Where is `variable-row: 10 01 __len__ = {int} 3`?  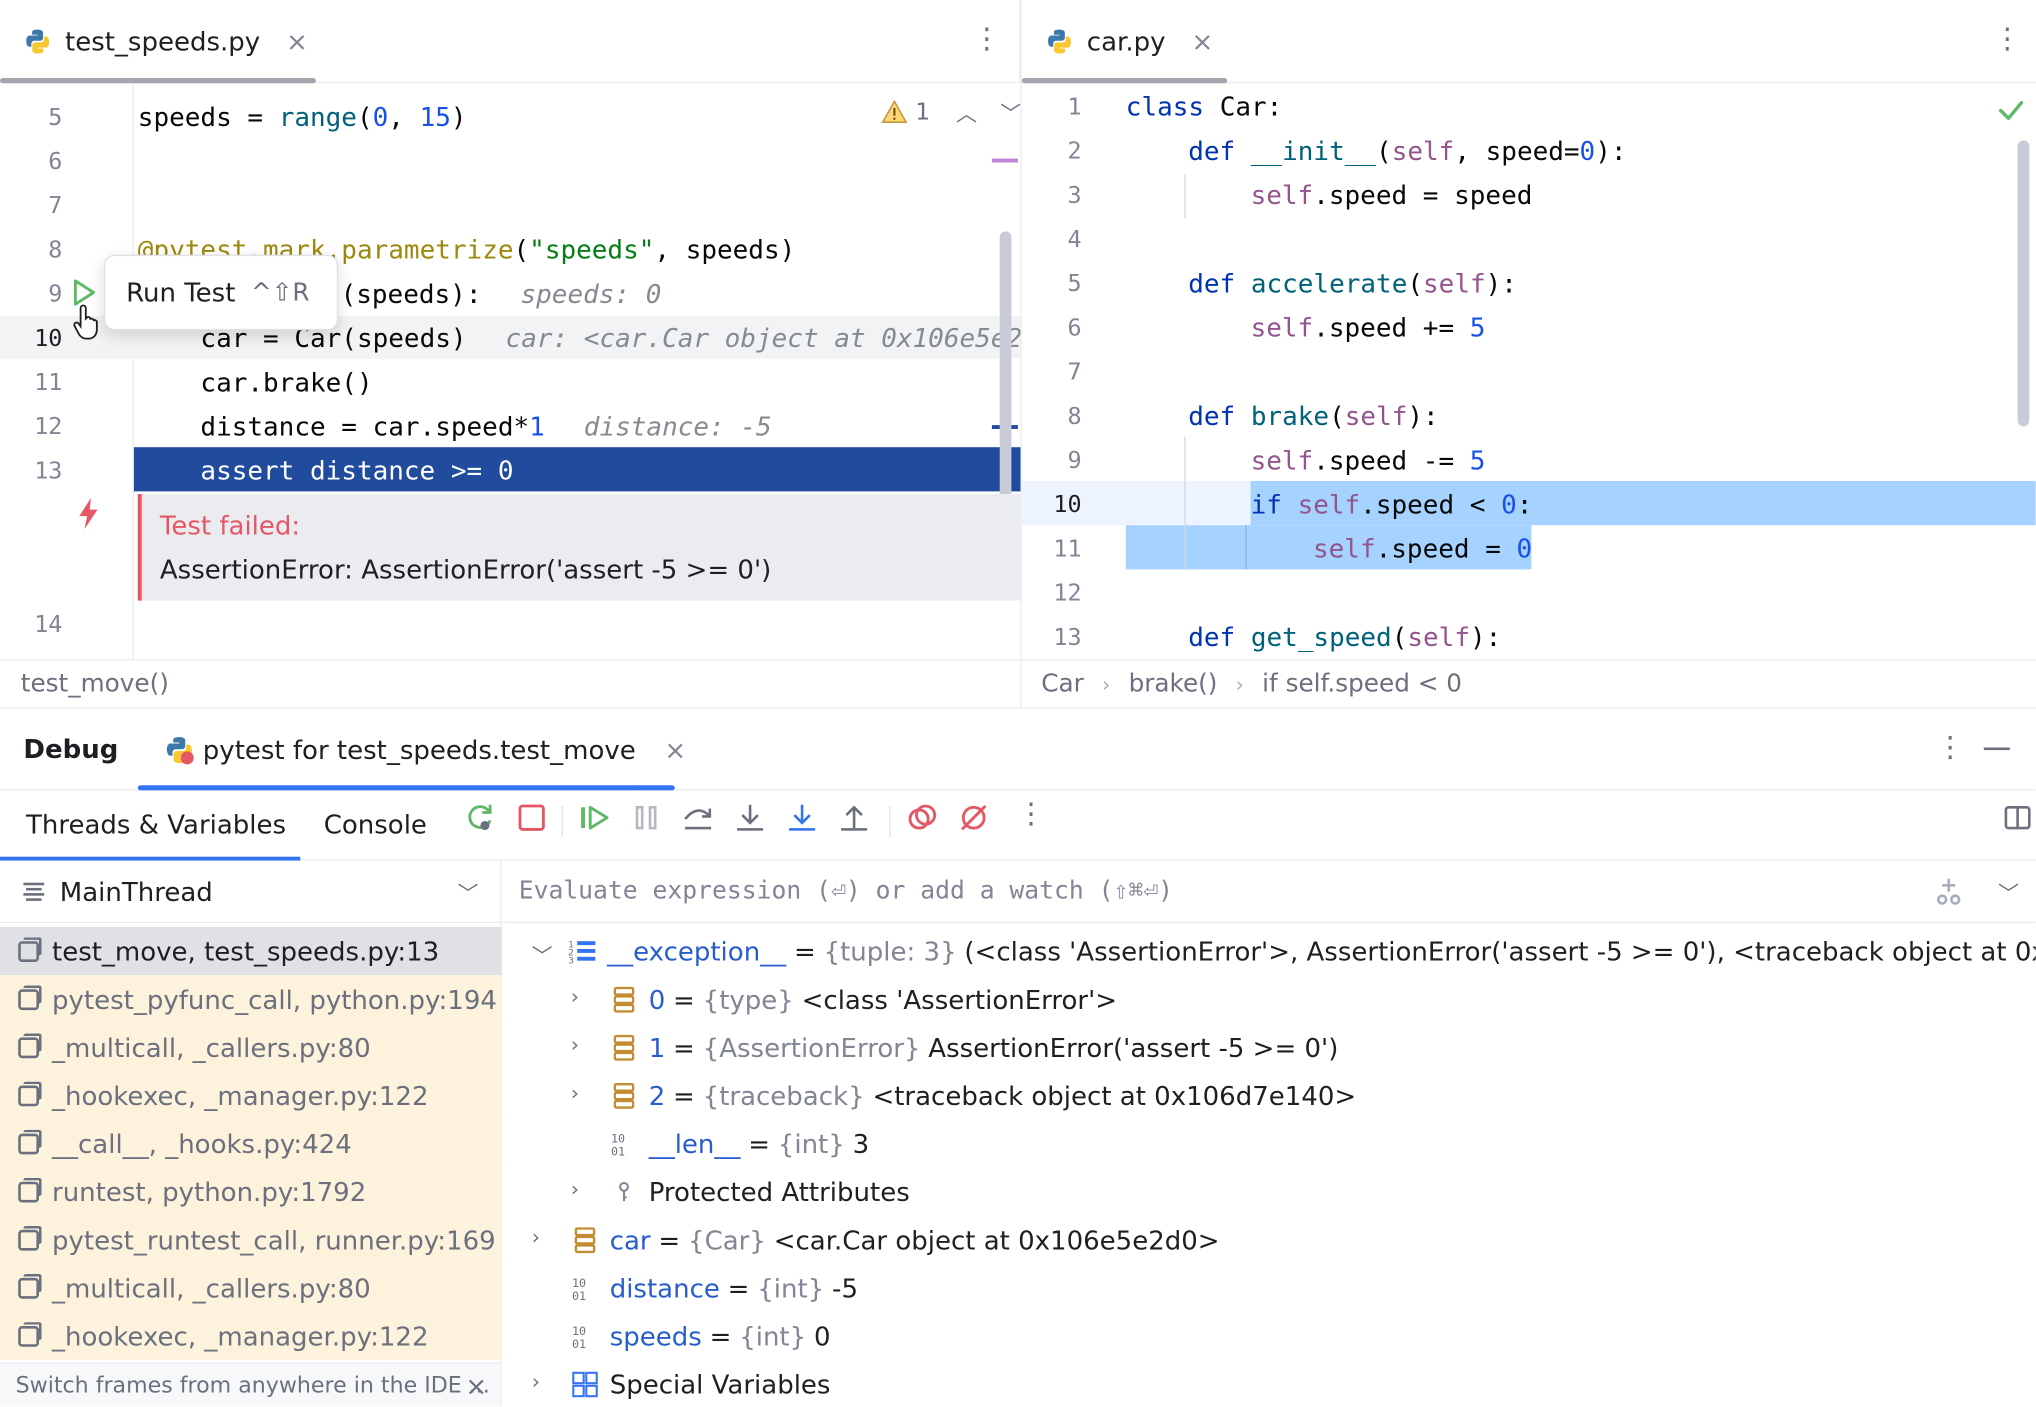
variable-row: 10 01 __len__ = {int} 3 is located at coordinates (739, 1143).